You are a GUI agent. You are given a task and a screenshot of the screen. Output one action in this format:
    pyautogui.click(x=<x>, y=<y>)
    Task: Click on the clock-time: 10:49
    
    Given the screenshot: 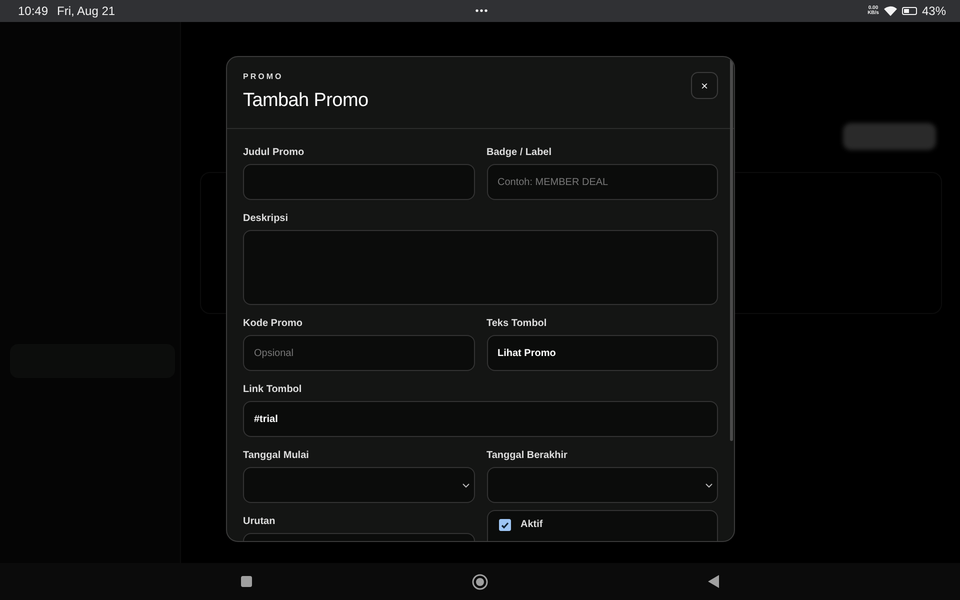 What is the action you would take?
    pyautogui.click(x=33, y=11)
    